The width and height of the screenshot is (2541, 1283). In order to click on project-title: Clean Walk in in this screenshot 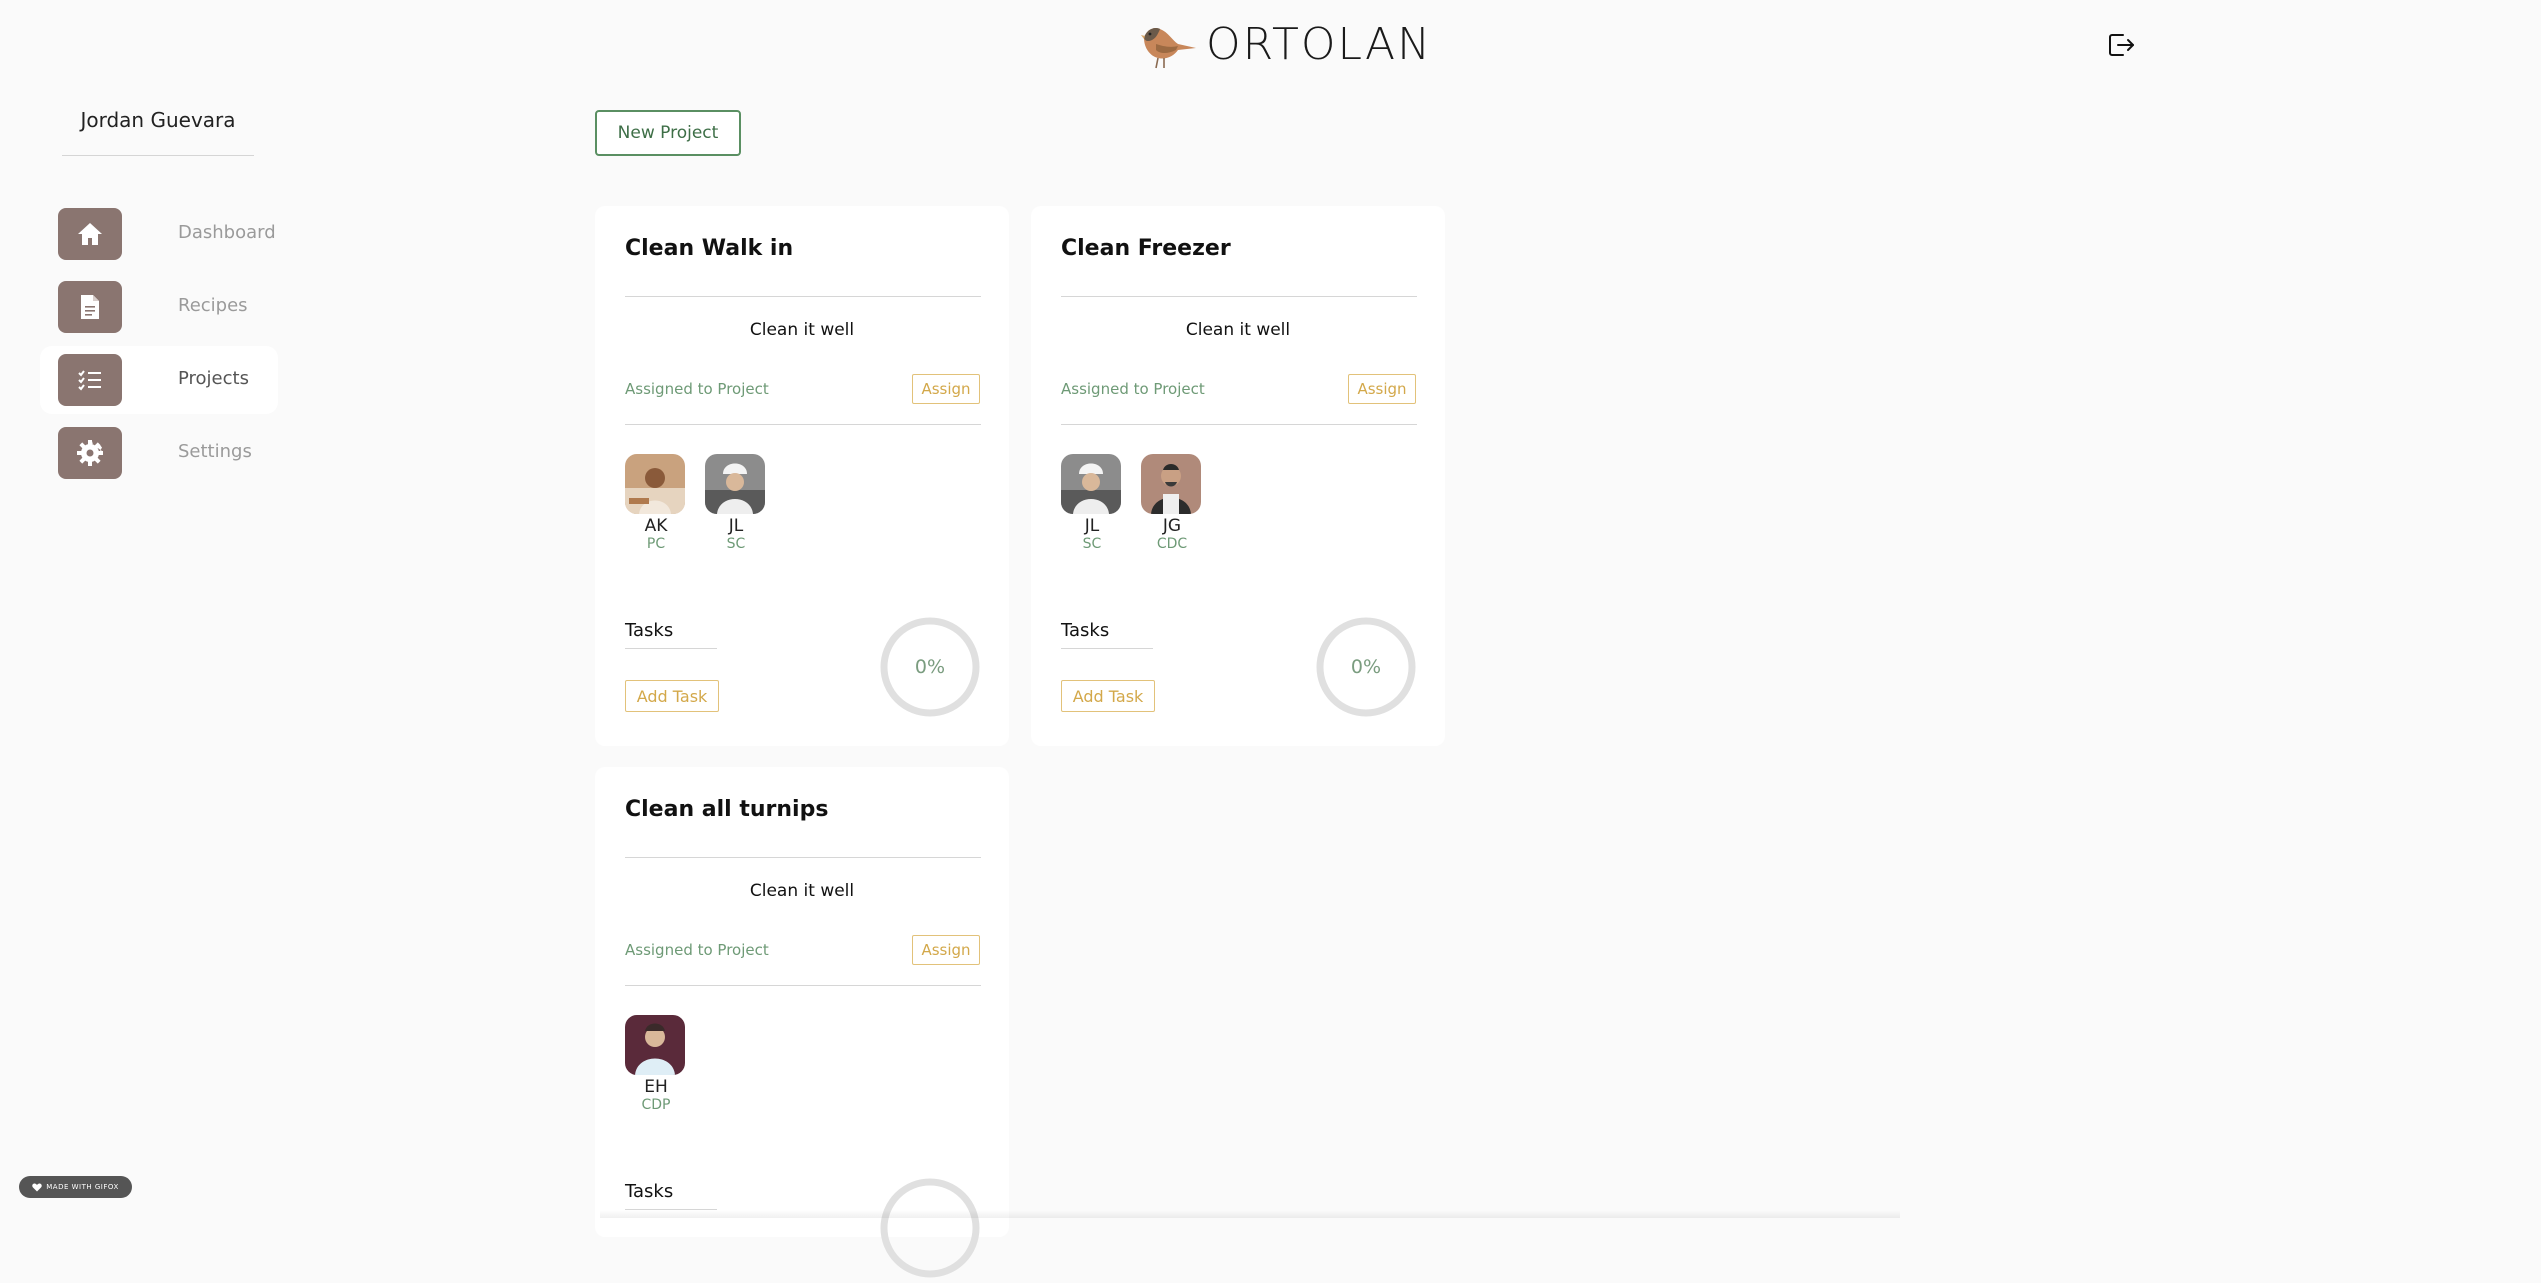, I will do `click(709, 248)`.